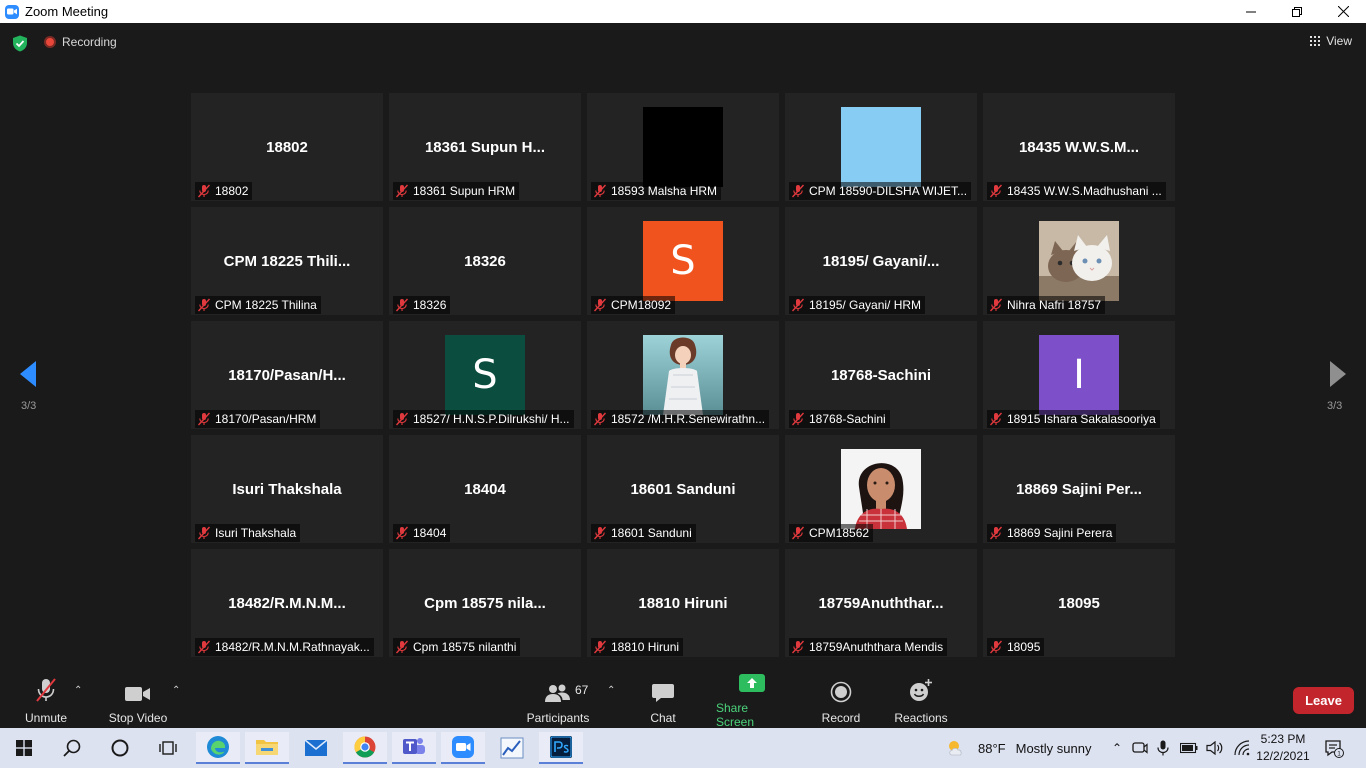 Image resolution: width=1366 pixels, height=768 pixels. I want to click on show-hidden-icons-chevron-icon: ⌃, so click(1117, 748).